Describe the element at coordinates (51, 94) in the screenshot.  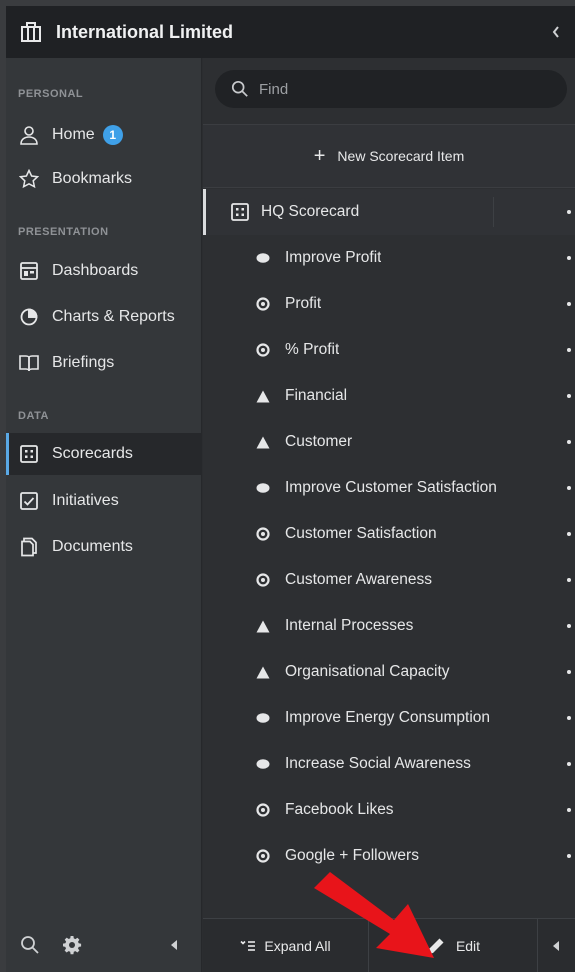
I see `section-label-personal: PERSONAL` at that location.